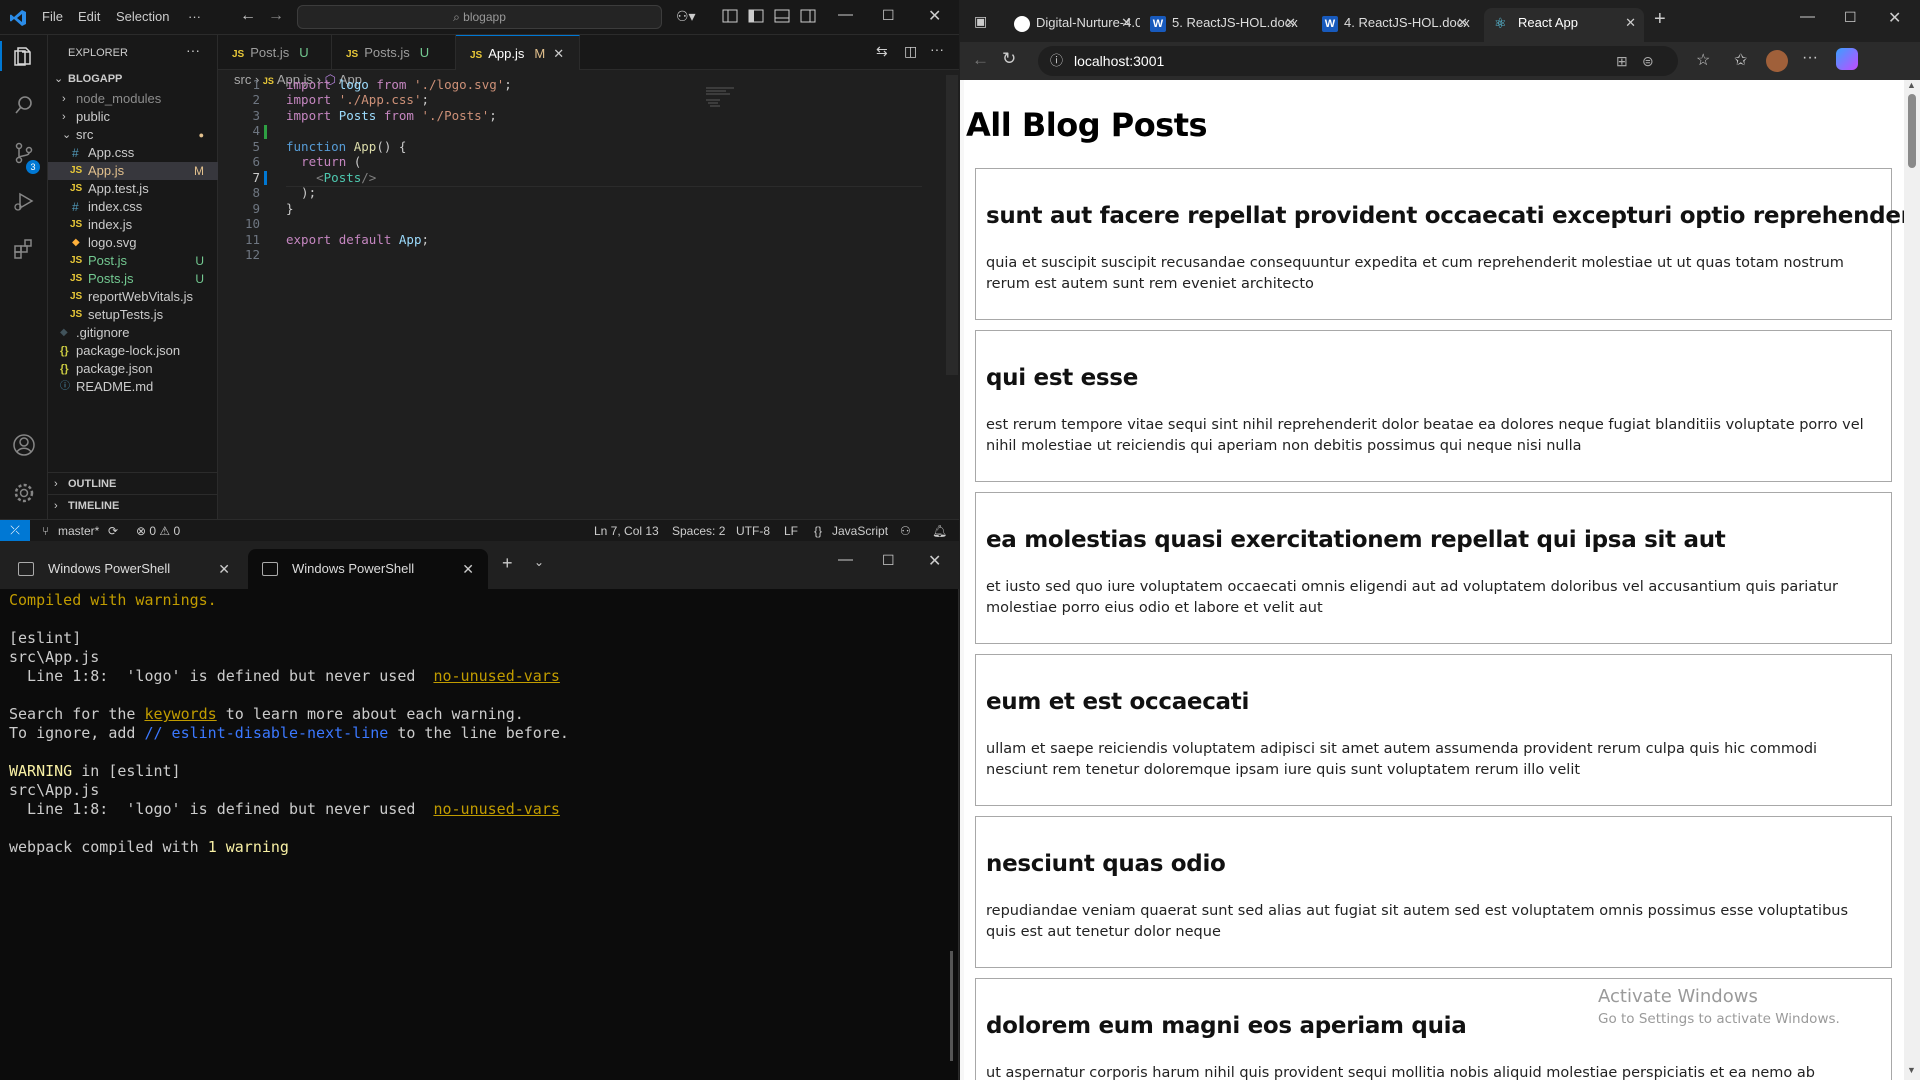  I want to click on tree-item-app-test-js: JS App.test.js, so click(133, 189).